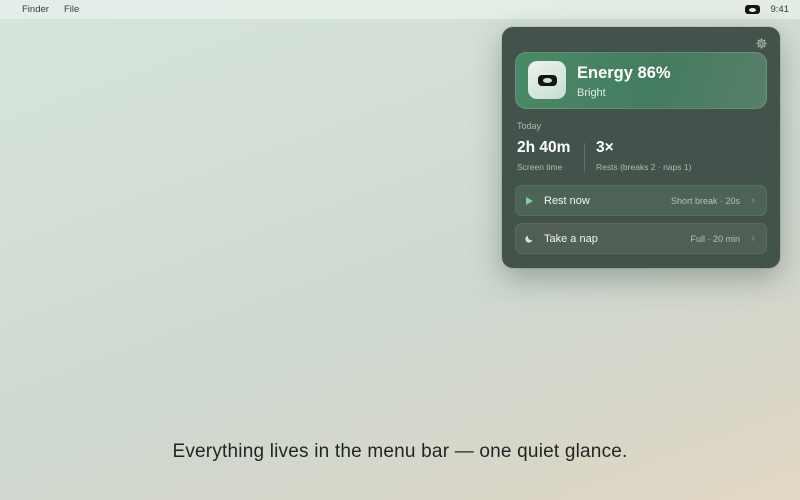  What do you see at coordinates (540, 167) in the screenshot?
I see `stat-caption: Screen time` at bounding box center [540, 167].